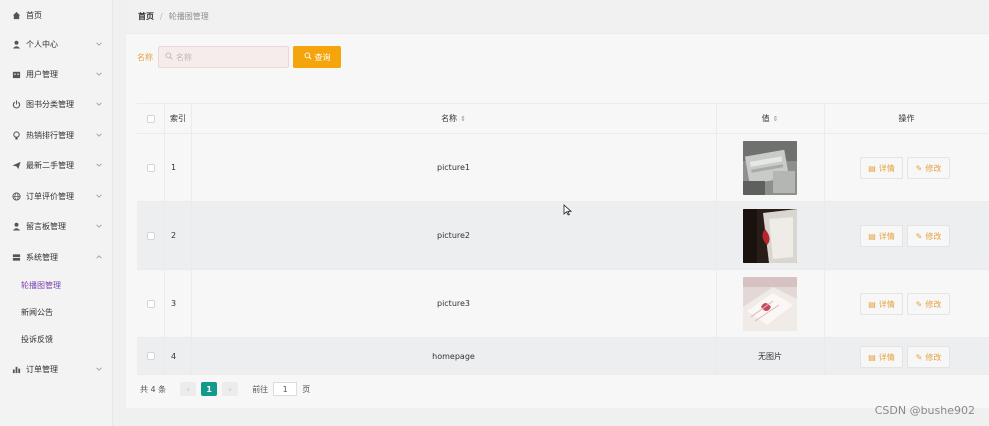  What do you see at coordinates (37, 339) in the screenshot?
I see `sidebar-item-label: 投诉反馈` at bounding box center [37, 339].